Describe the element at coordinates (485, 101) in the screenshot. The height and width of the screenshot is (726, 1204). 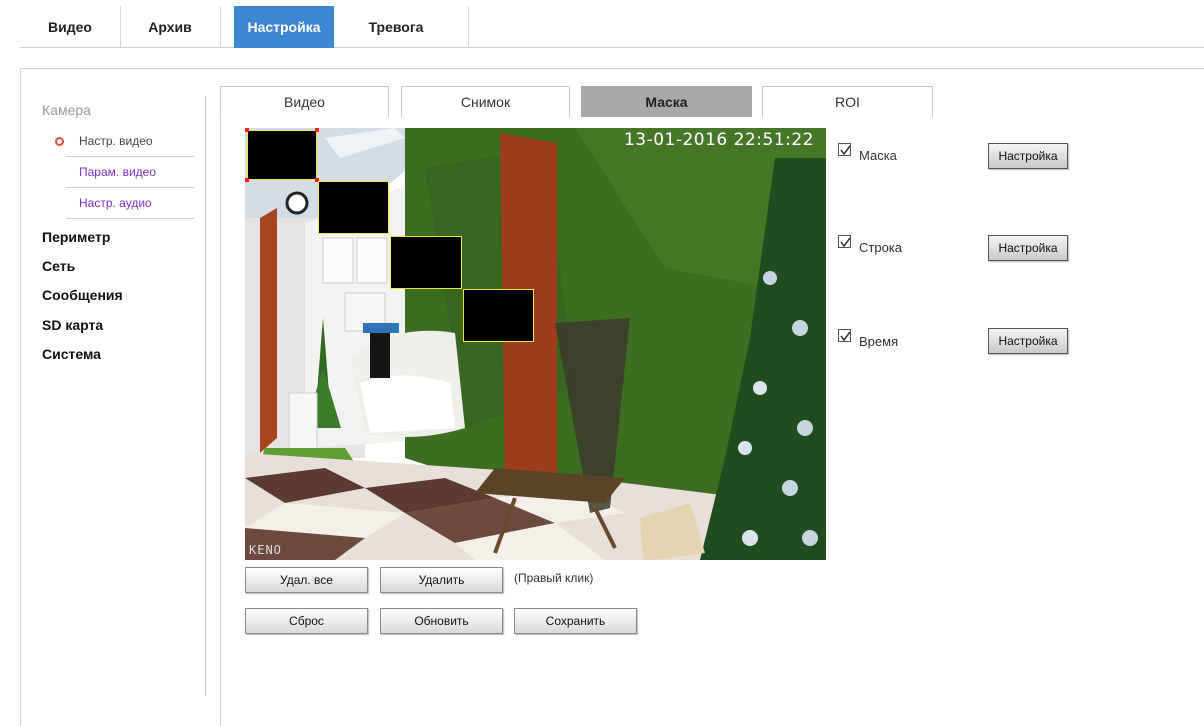
I see `tab-snapshot: Снимок` at that location.